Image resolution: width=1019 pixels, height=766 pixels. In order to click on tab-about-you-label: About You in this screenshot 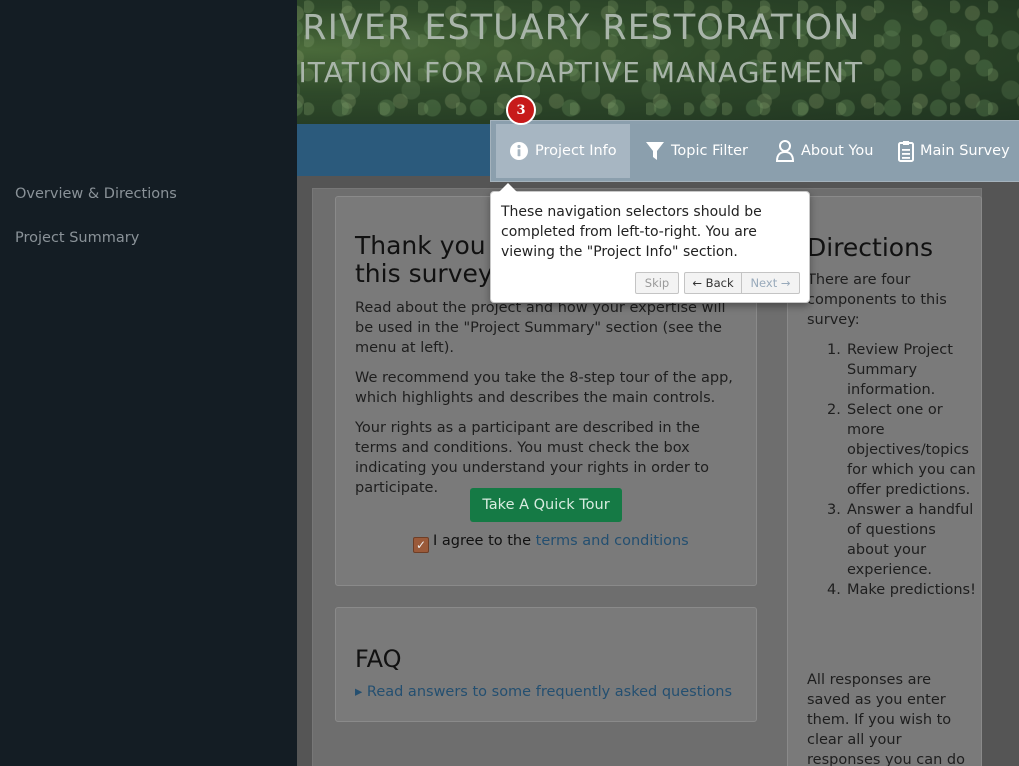, I will do `click(837, 151)`.